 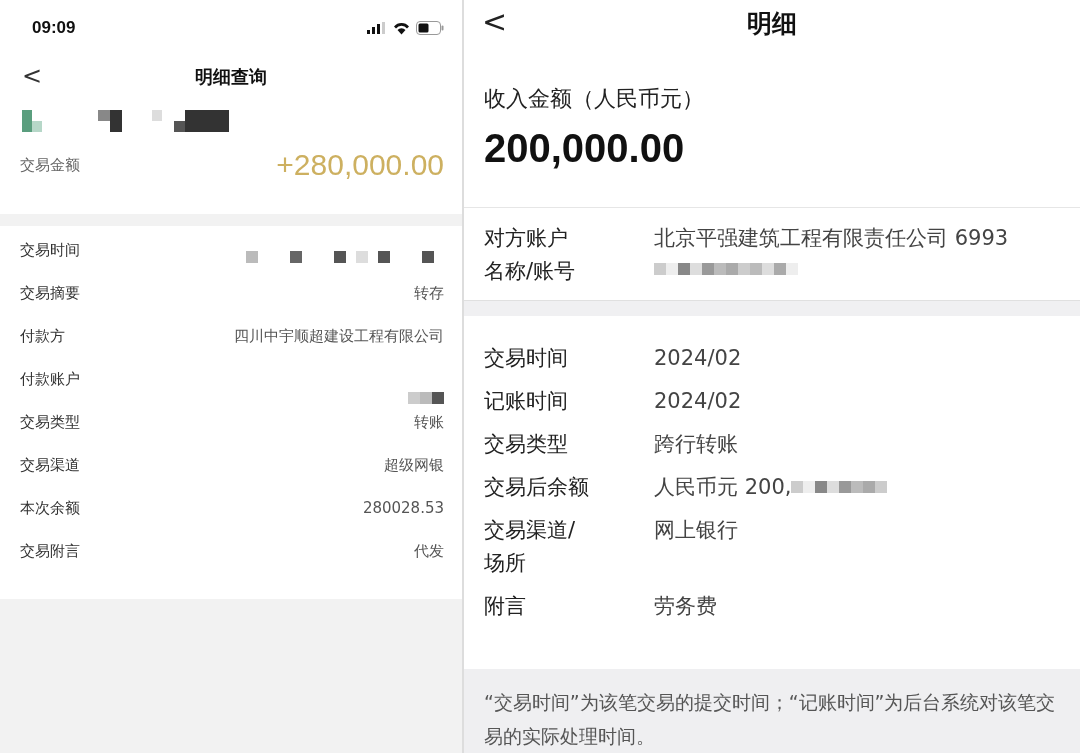 I want to click on amount-value: +280,000.00, so click(x=360, y=165).